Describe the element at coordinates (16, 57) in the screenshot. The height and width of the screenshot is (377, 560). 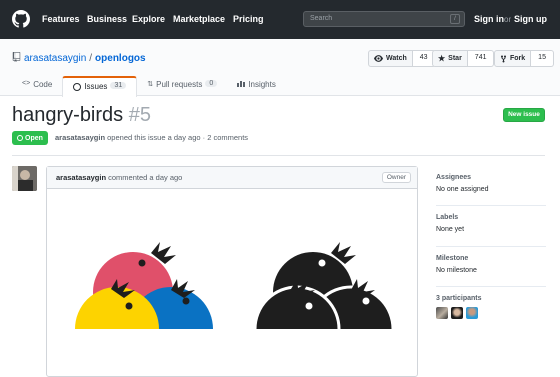
I see `repo-icon` at that location.